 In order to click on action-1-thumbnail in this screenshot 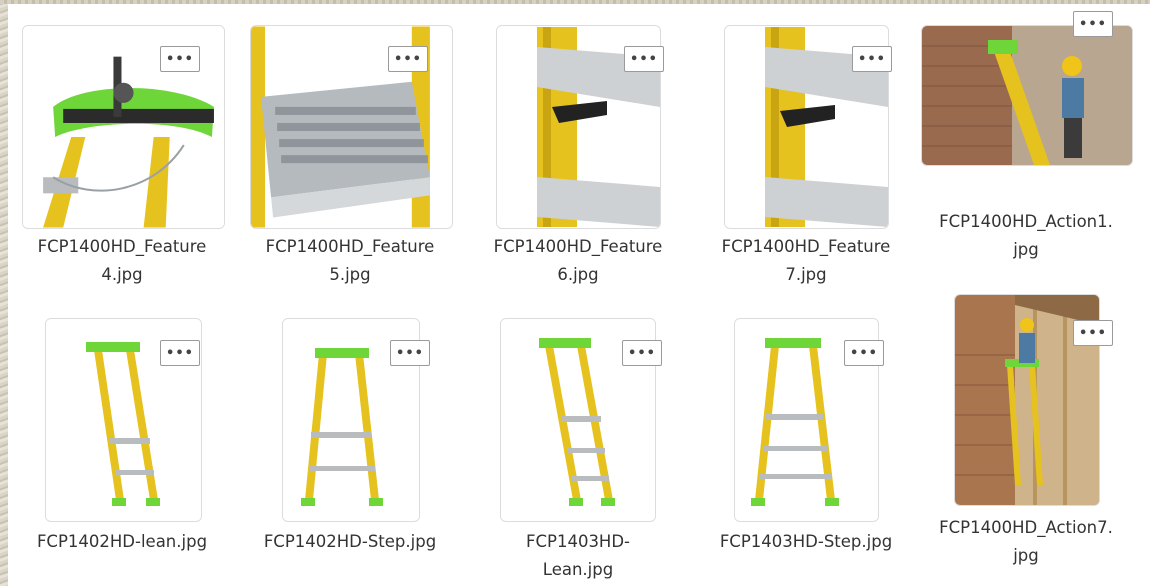, I will do `click(1027, 95)`.